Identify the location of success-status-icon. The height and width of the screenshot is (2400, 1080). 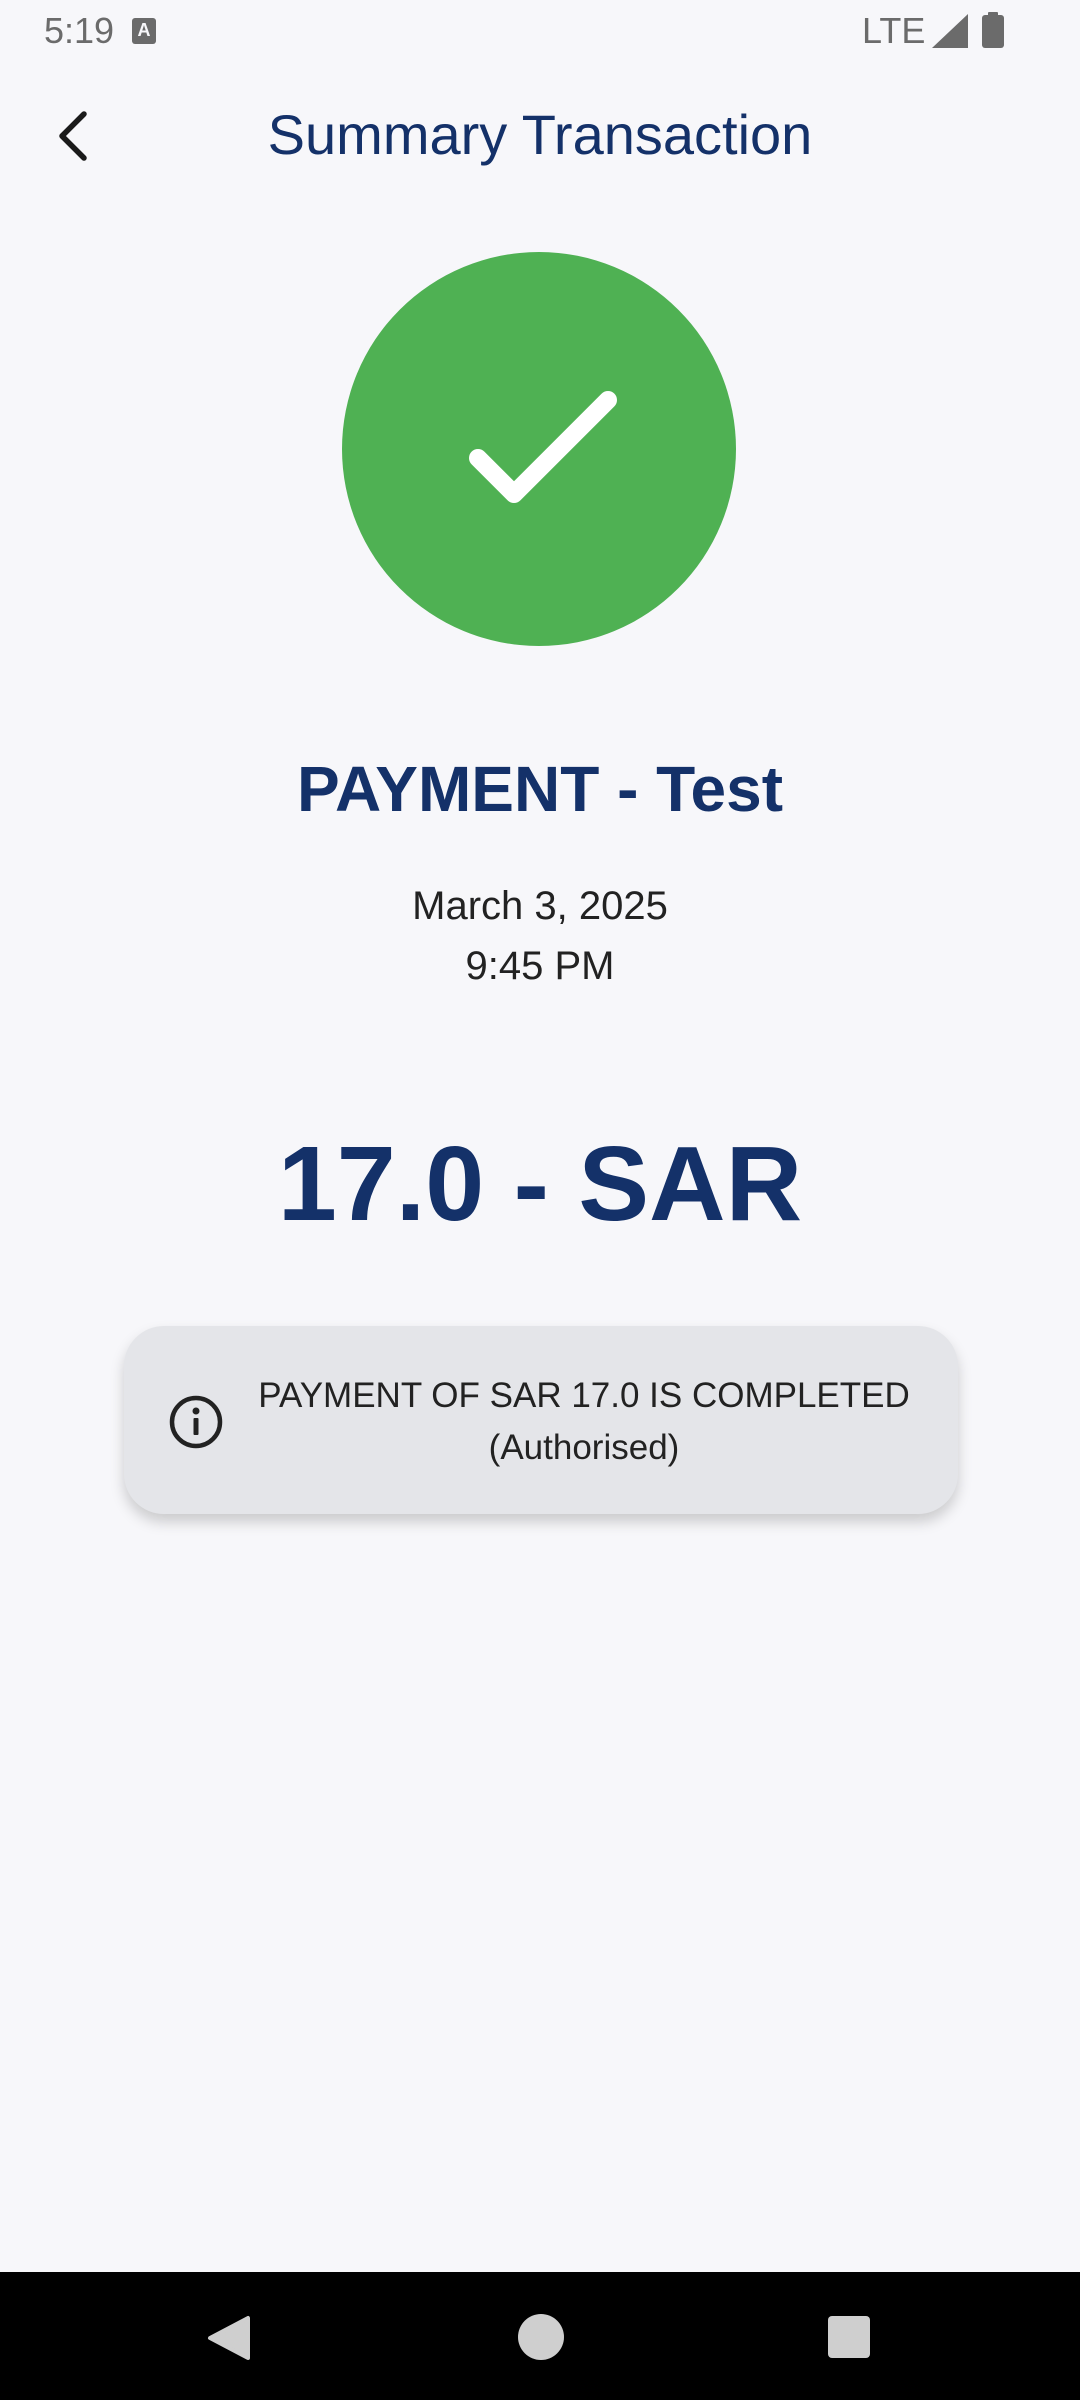
(539, 449).